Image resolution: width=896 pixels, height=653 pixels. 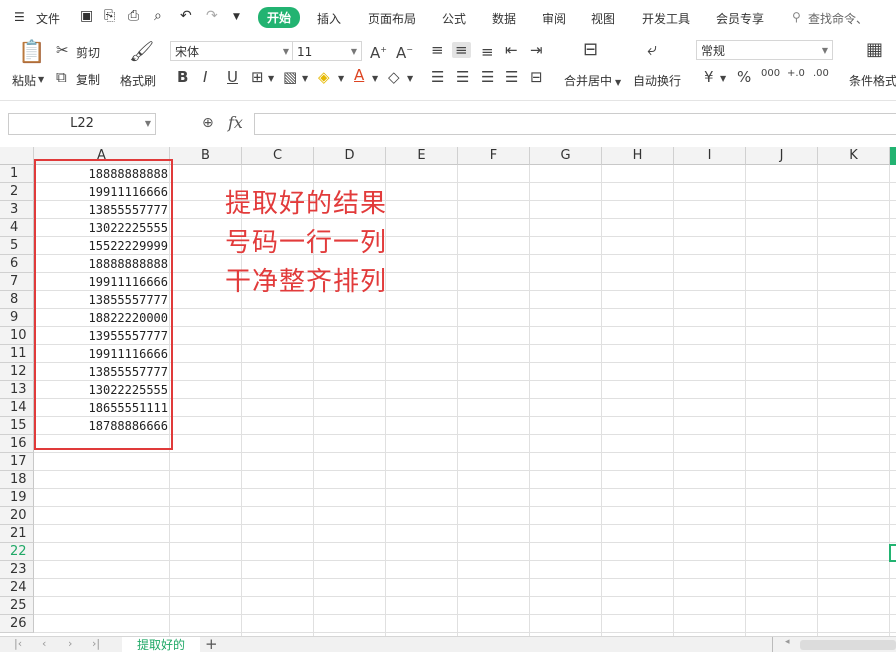 What do you see at coordinates (638, 156) in the screenshot?
I see `column-header-h: H` at bounding box center [638, 156].